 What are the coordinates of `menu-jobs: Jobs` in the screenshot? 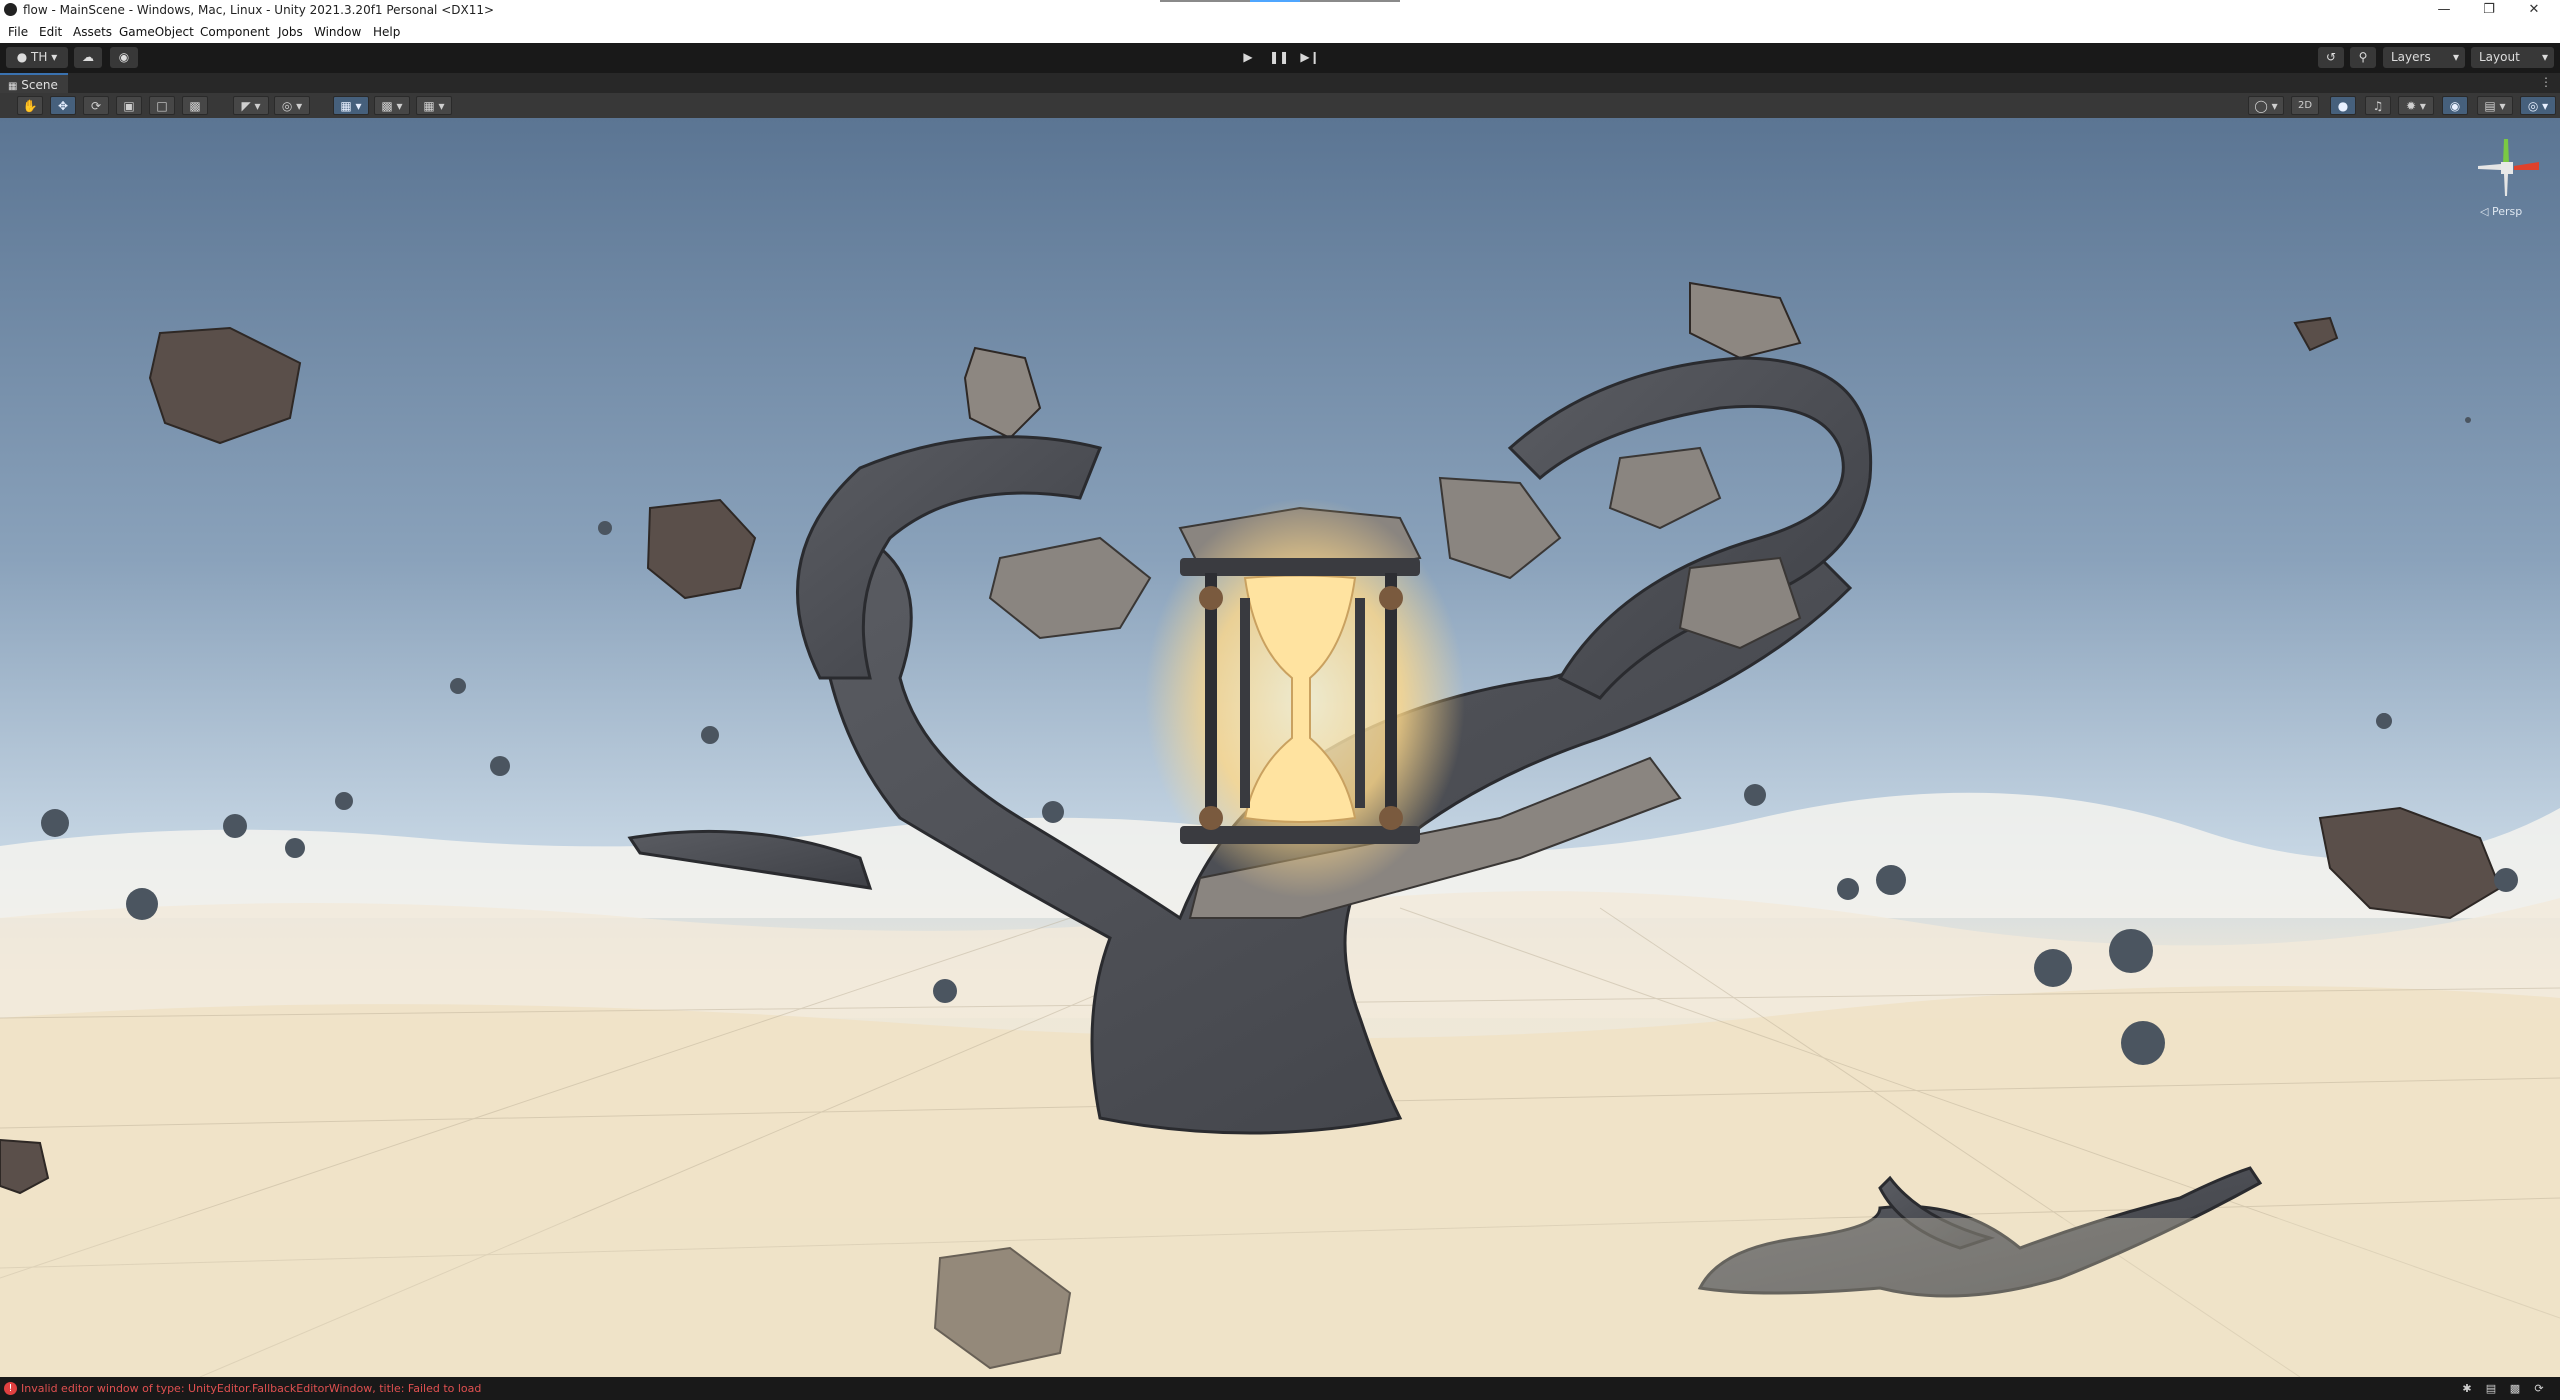 It's located at (290, 32).